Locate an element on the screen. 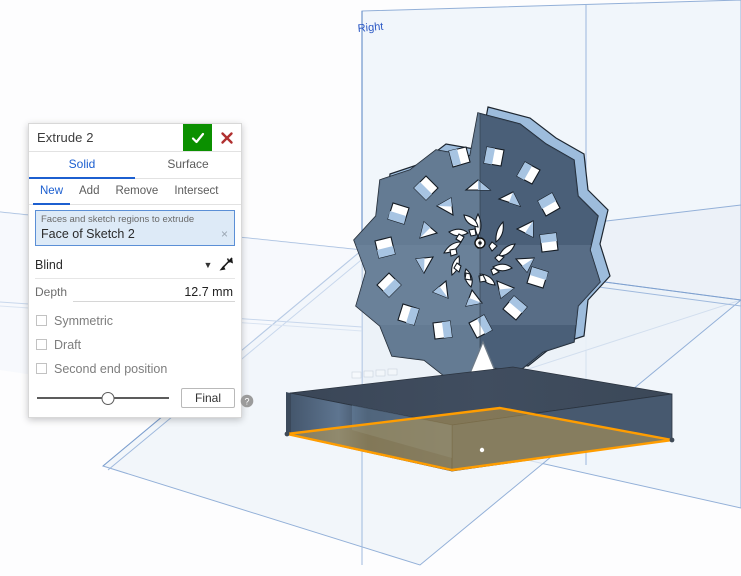  end-condition-dropdown: Blind ▼ is located at coordinates (135, 265).